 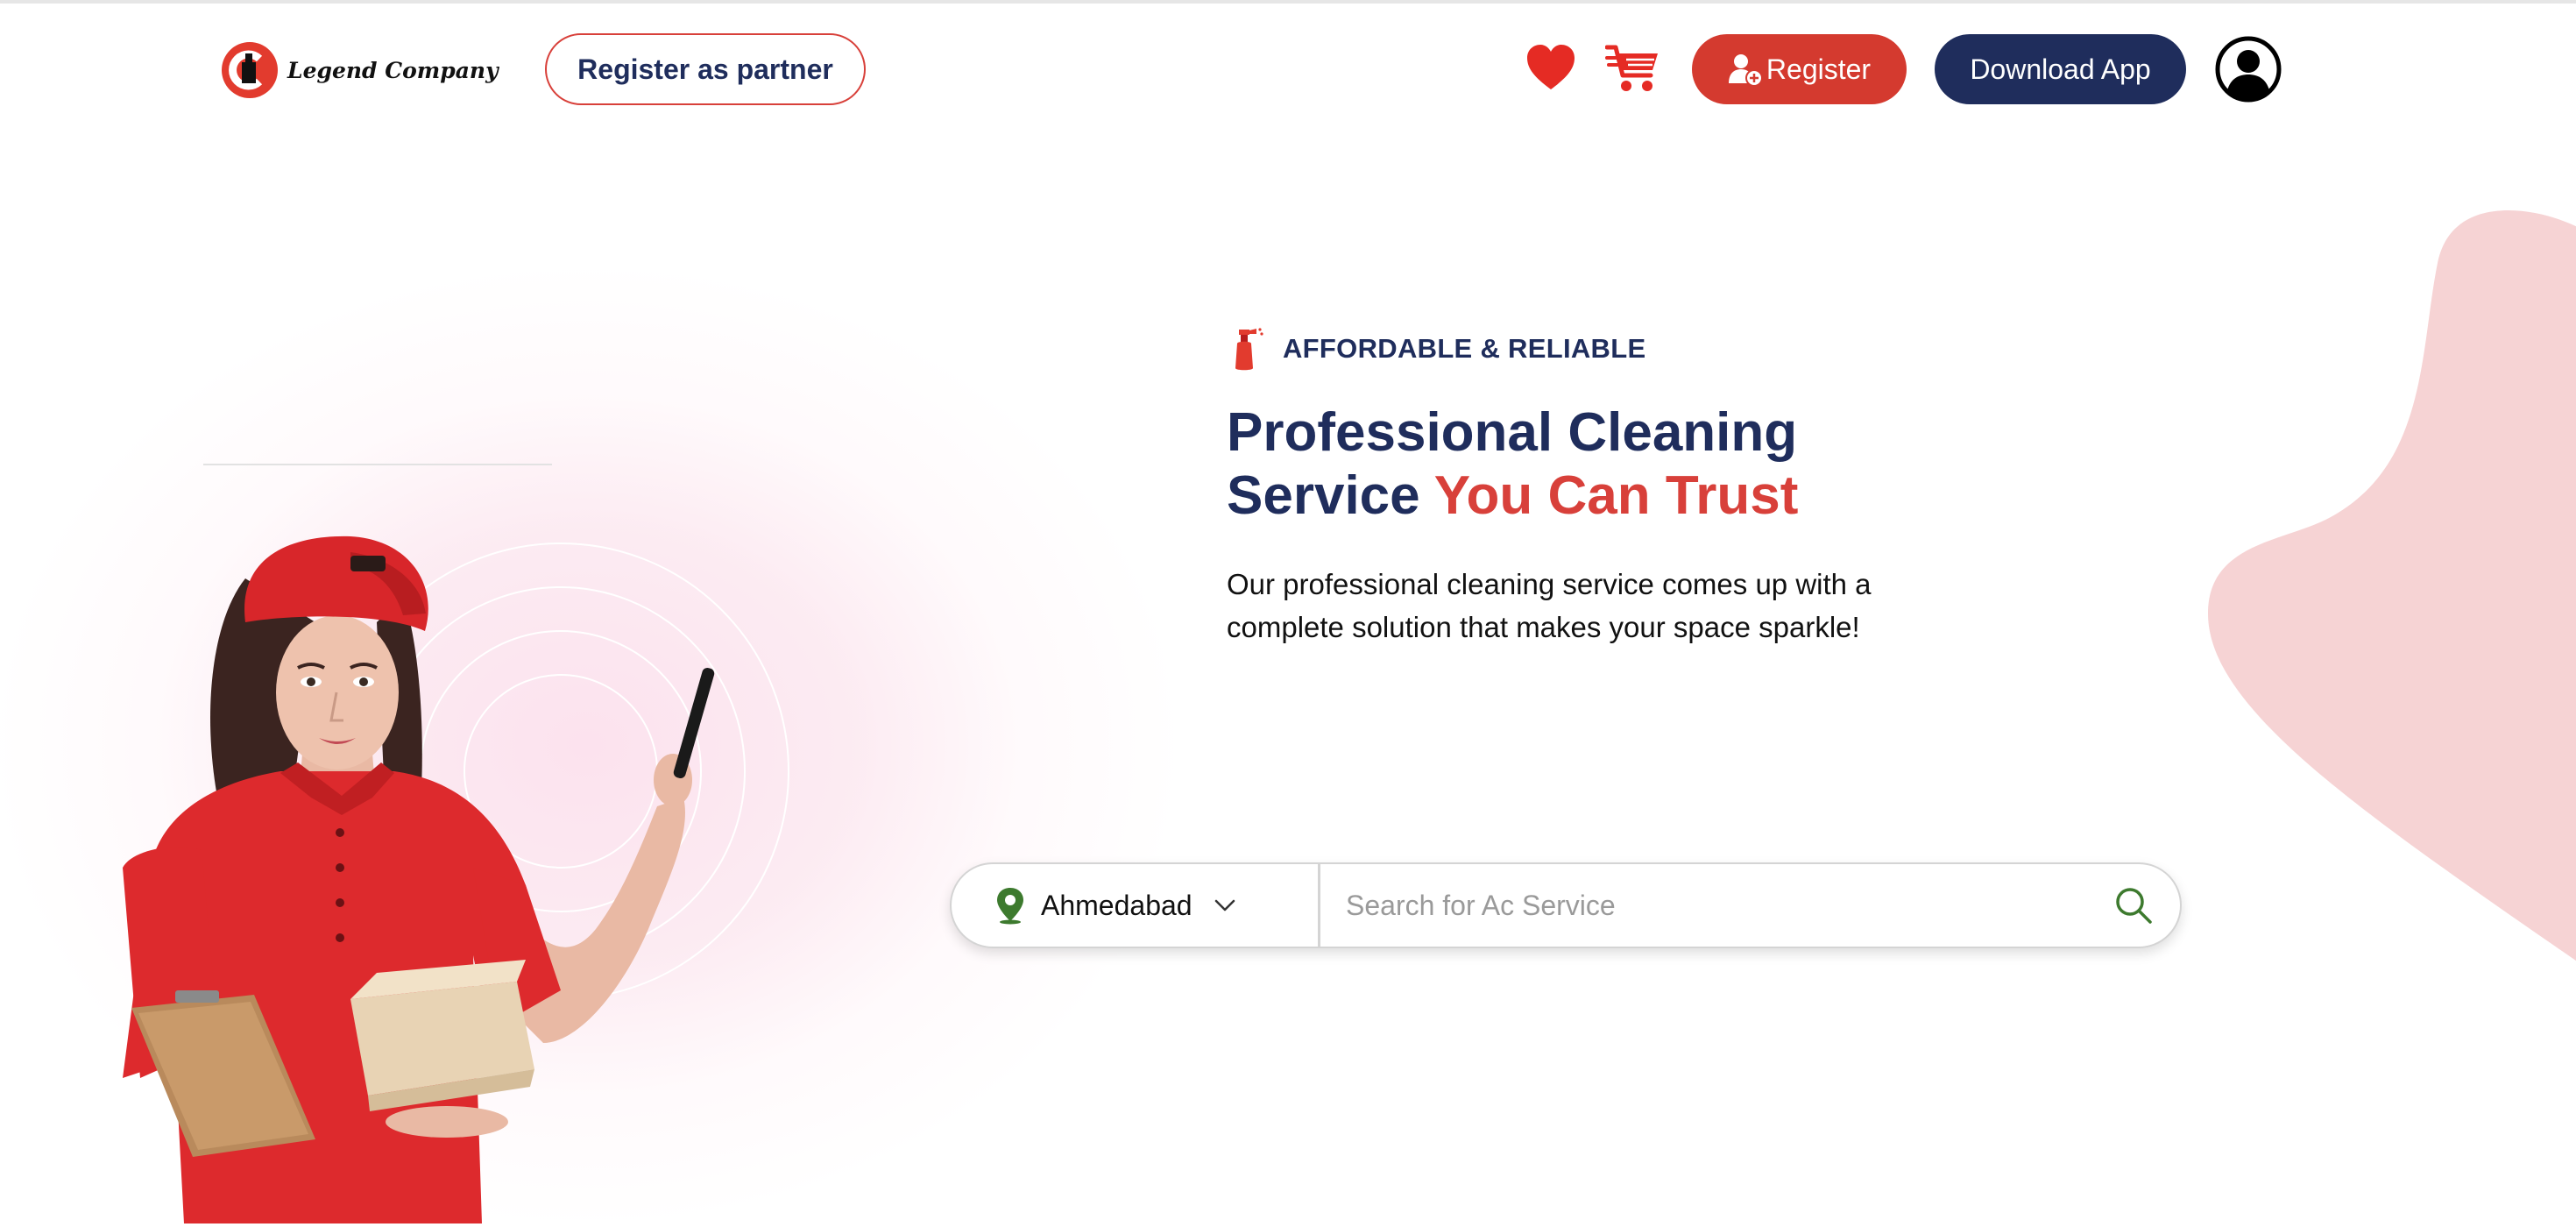 What do you see at coordinates (1714, 905) in the screenshot?
I see `search-input` at bounding box center [1714, 905].